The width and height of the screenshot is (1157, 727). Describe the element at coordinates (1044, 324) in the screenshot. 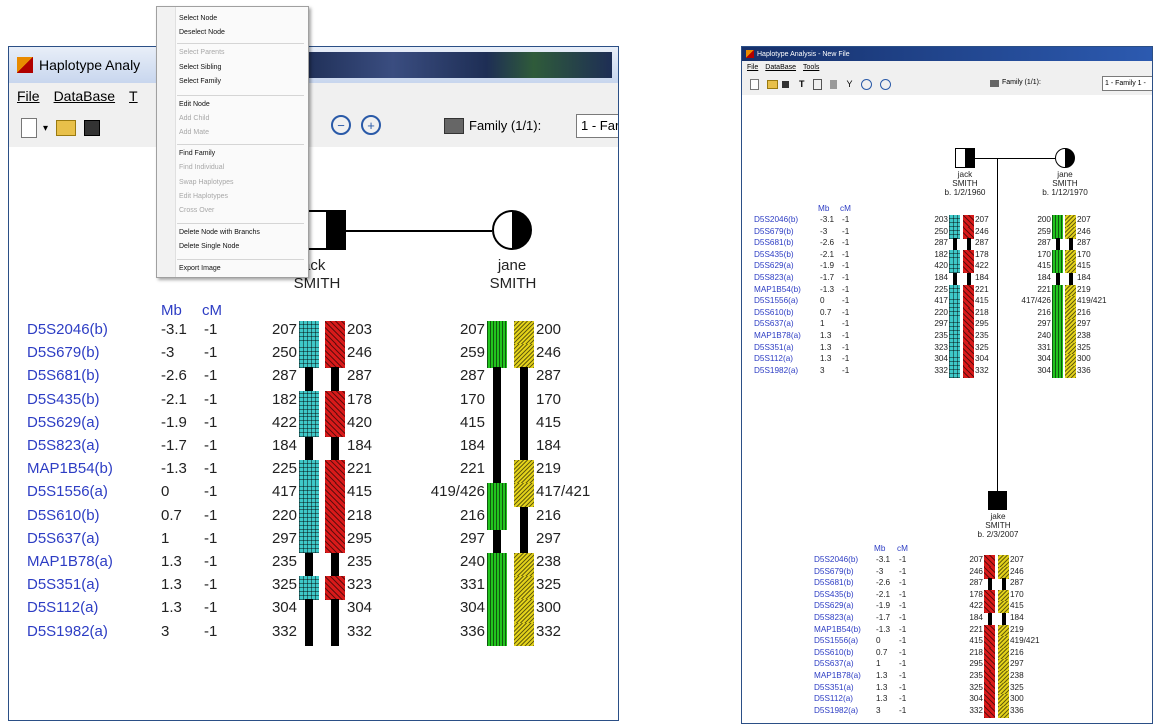

I see `mother-allele-1: 297` at that location.